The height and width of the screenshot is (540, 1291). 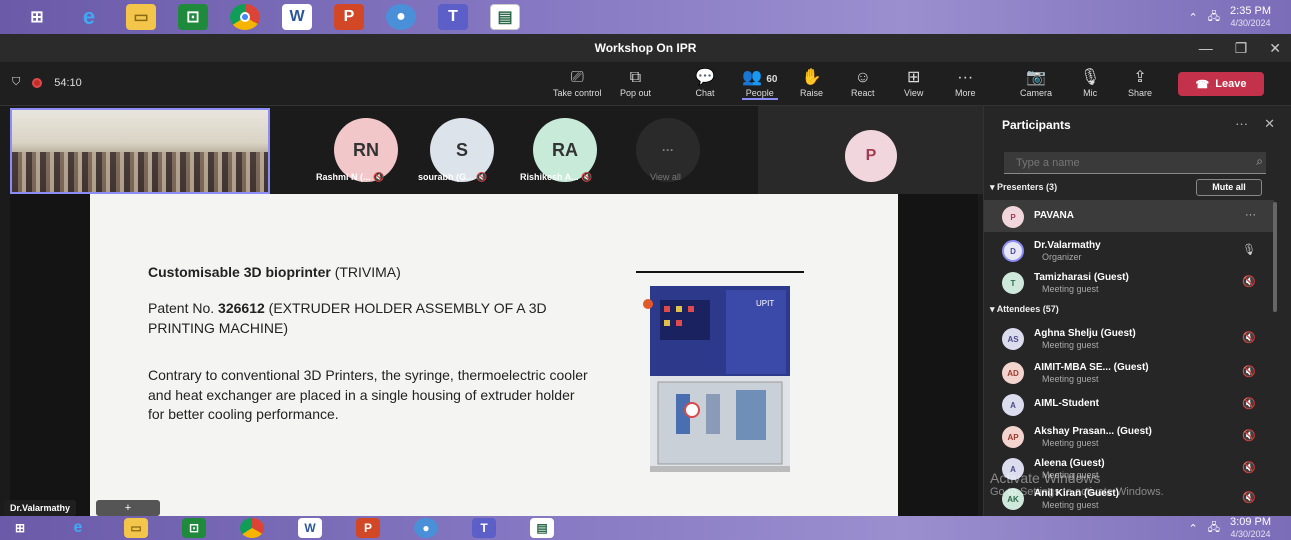 I want to click on participant-row: D Dr.Valarmathy Organizer 🎙, so click(x=1129, y=250).